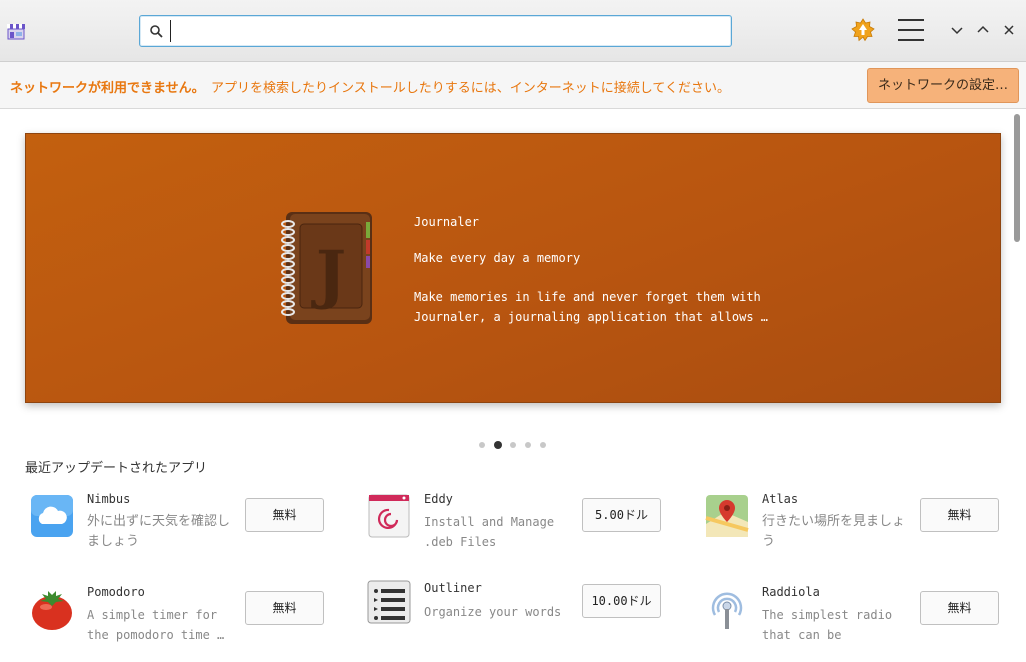 Image resolution: width=1026 pixels, height=662 pixels. Describe the element at coordinates (957, 30) in the screenshot. I see `minimize-icon` at that location.